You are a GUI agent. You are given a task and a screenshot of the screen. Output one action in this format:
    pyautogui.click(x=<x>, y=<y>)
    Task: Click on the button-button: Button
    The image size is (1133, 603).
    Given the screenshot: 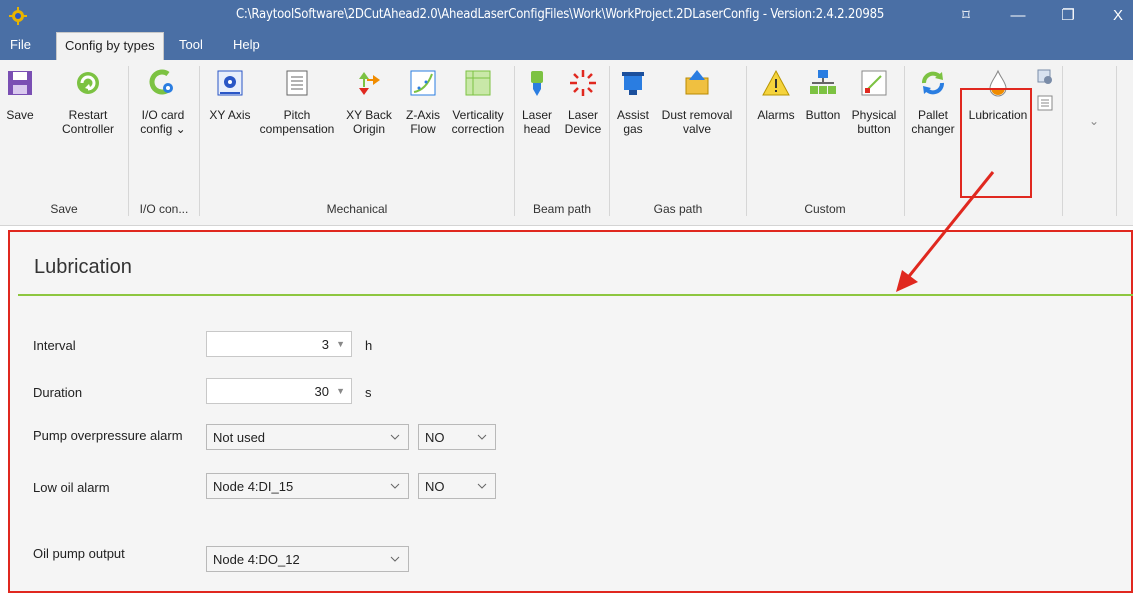 What is the action you would take?
    pyautogui.click(x=823, y=95)
    